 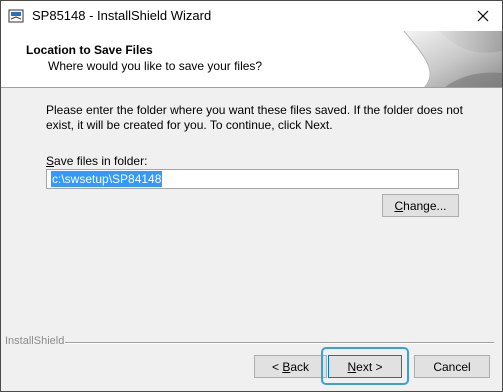 I want to click on installshield-brand: InstallShield, so click(x=35, y=341).